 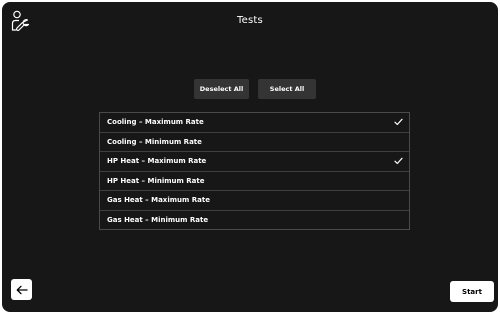 I want to click on test-item-label: Cooling – Maximum Rate, so click(x=155, y=122).